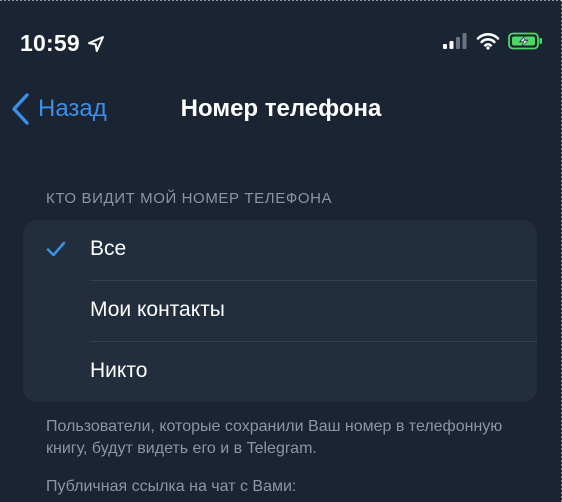 The width and height of the screenshot is (562, 502). I want to click on status-indicators, so click(493, 41).